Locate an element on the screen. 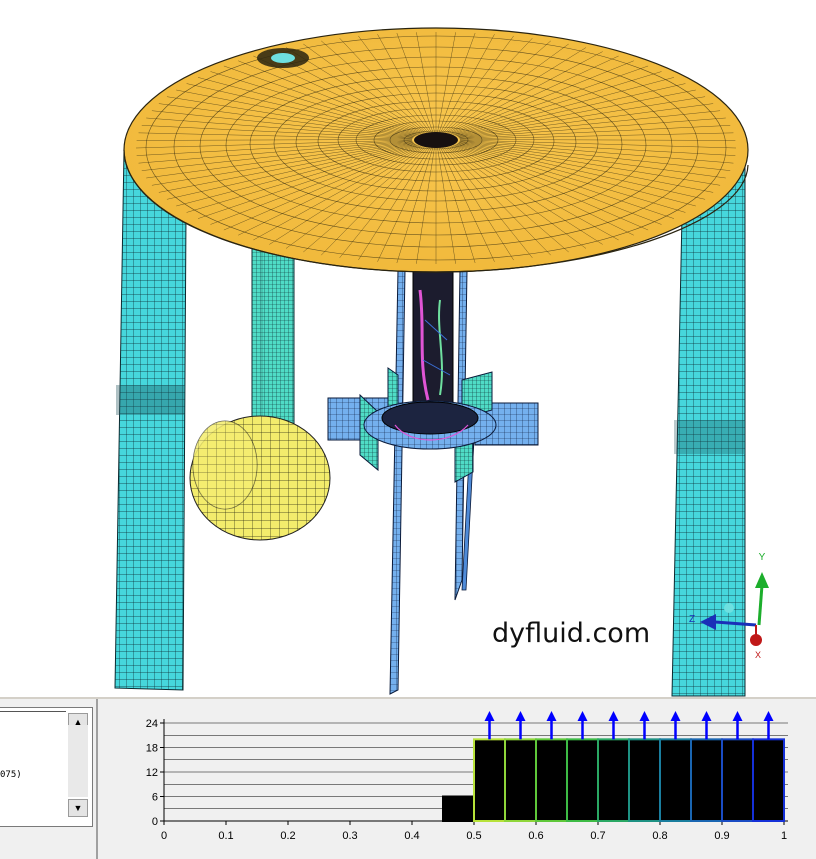 This screenshot has width=816, height=859. x-tick-label: 1 is located at coordinates (784, 836).